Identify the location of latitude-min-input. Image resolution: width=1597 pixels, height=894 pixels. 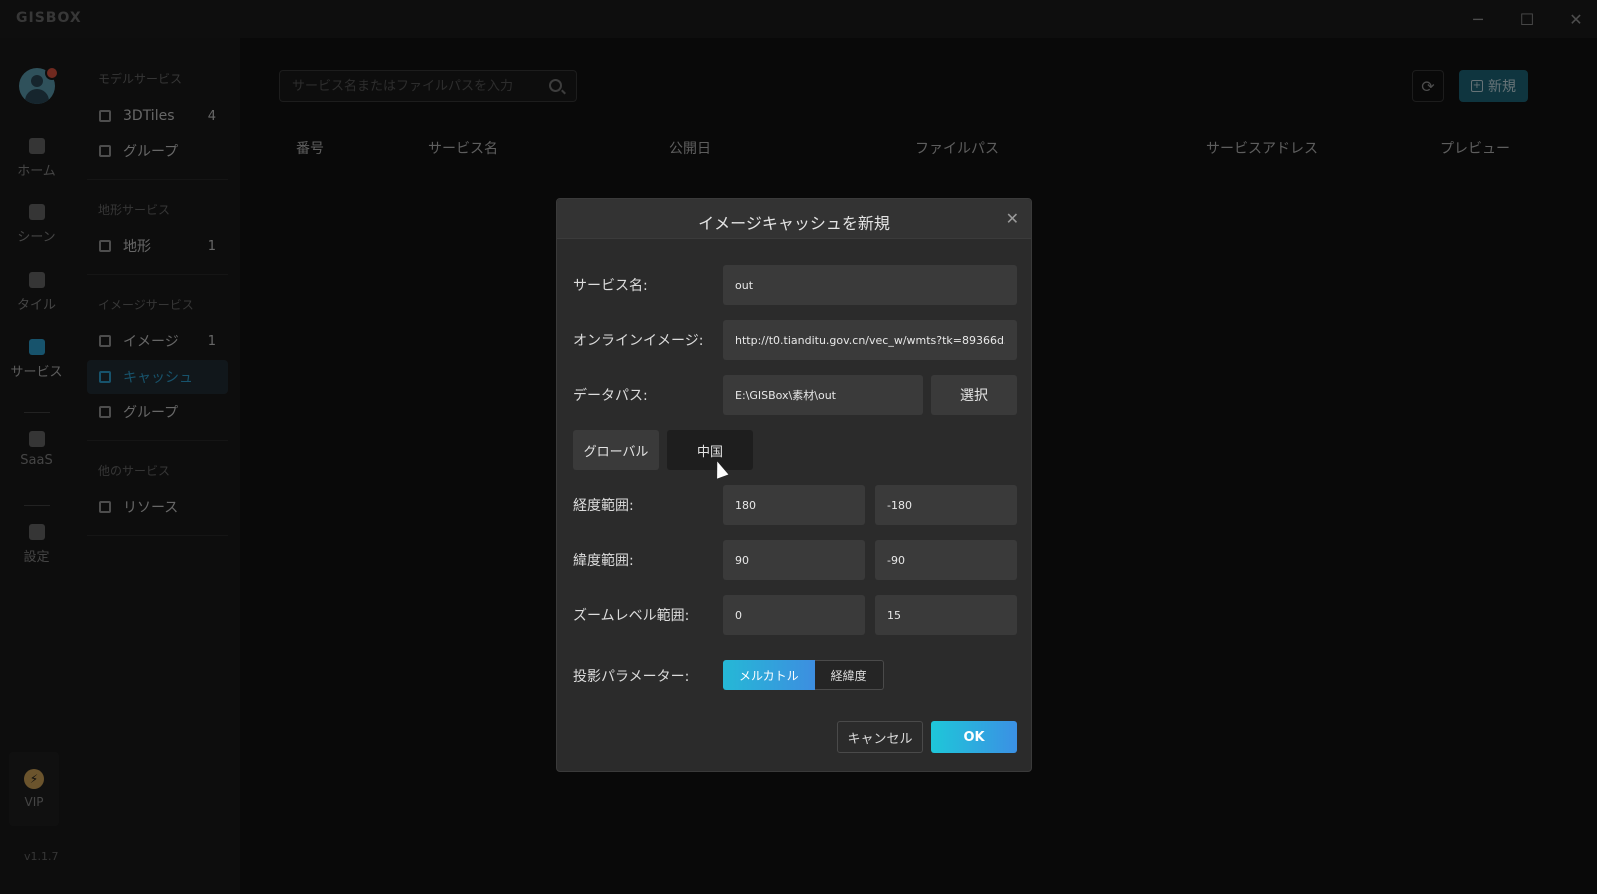
(794, 560).